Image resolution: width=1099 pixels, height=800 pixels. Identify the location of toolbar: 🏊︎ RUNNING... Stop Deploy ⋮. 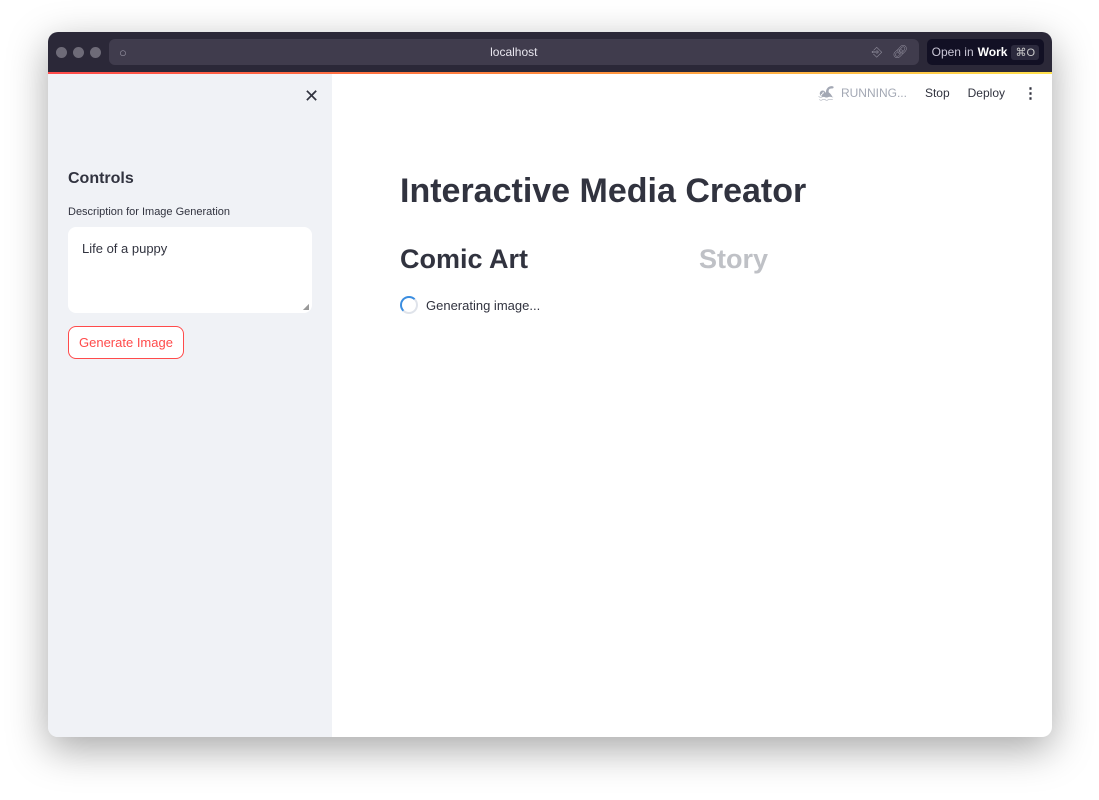
(927, 93).